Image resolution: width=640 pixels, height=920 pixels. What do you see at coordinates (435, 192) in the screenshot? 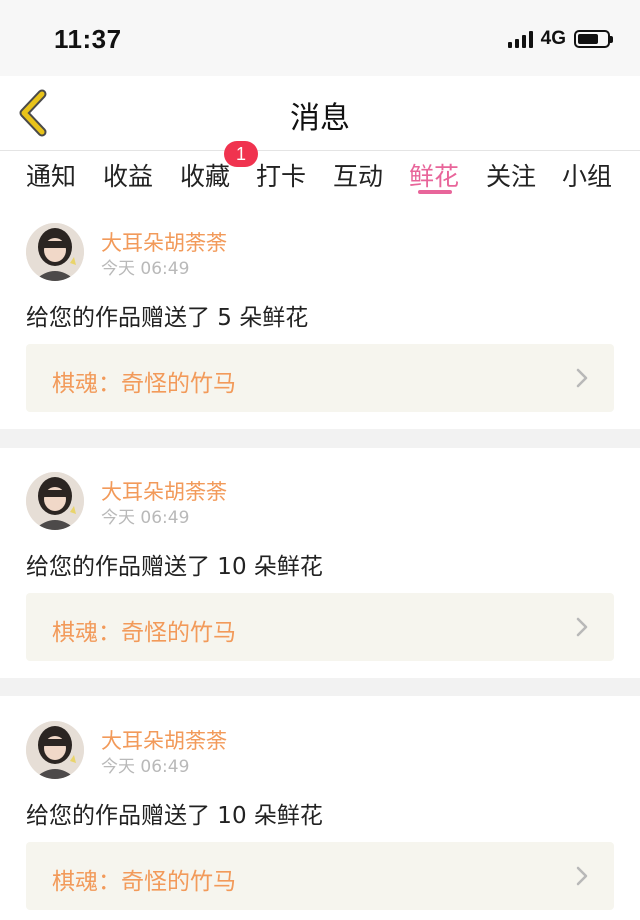
I see `active-tab-indicator` at bounding box center [435, 192].